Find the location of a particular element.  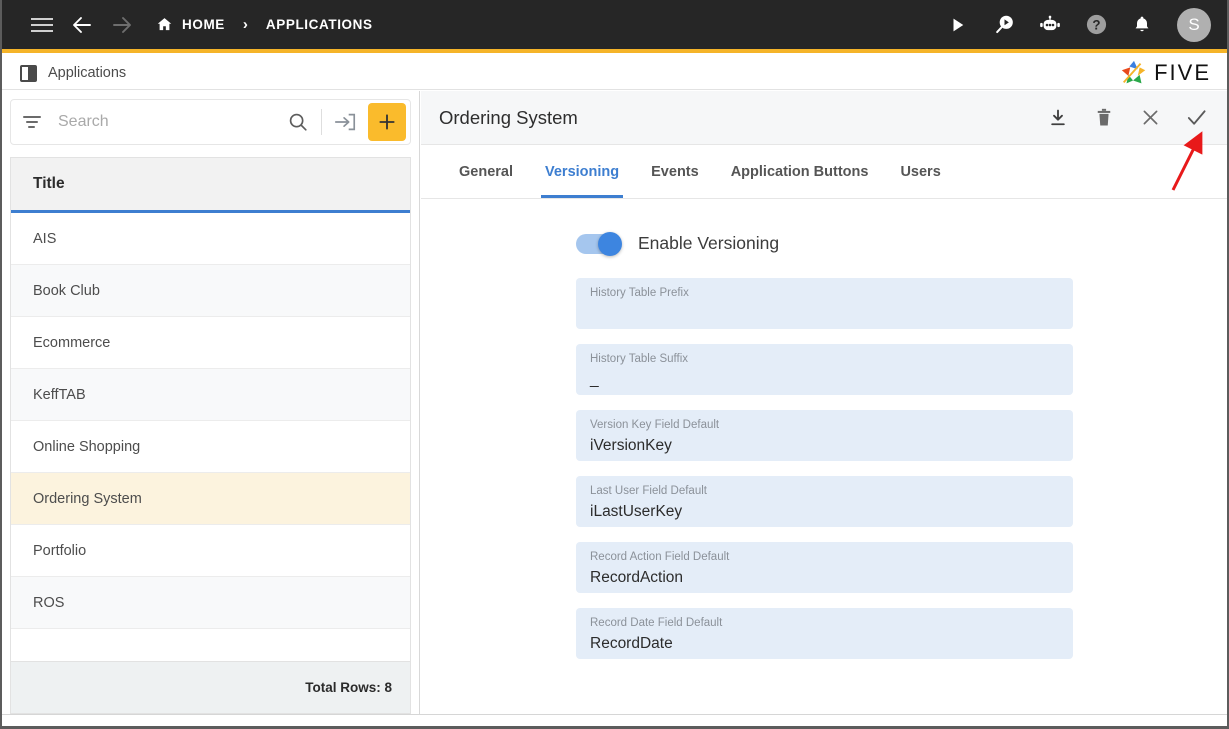

grid-cell-title: AIS is located at coordinates (45, 238).